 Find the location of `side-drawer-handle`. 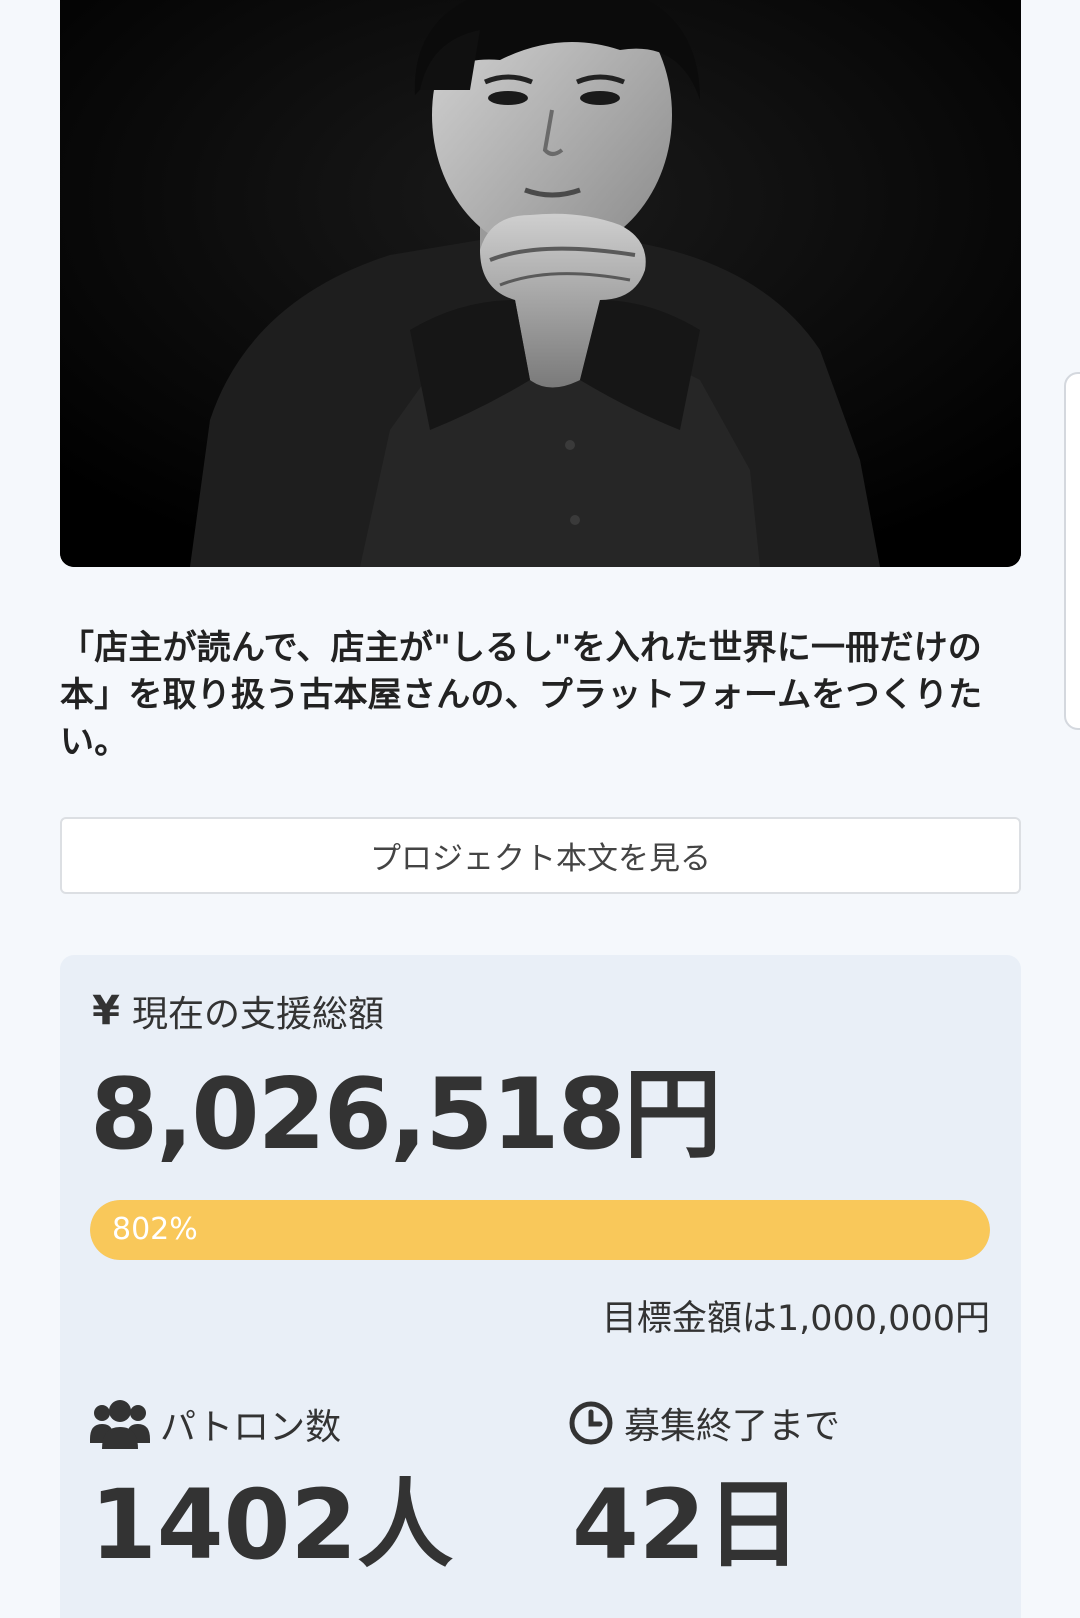

side-drawer-handle is located at coordinates (1072, 551).